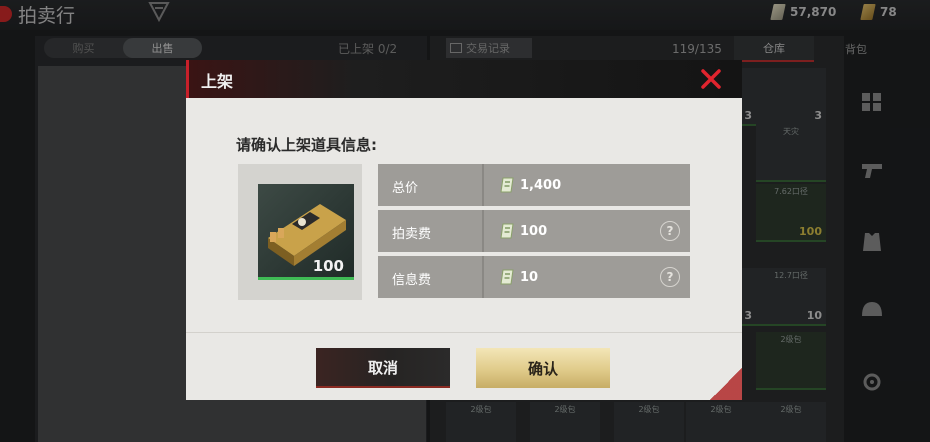  Describe the element at coordinates (412, 280) in the screenshot. I see `info-fee-label: 信息费` at that location.